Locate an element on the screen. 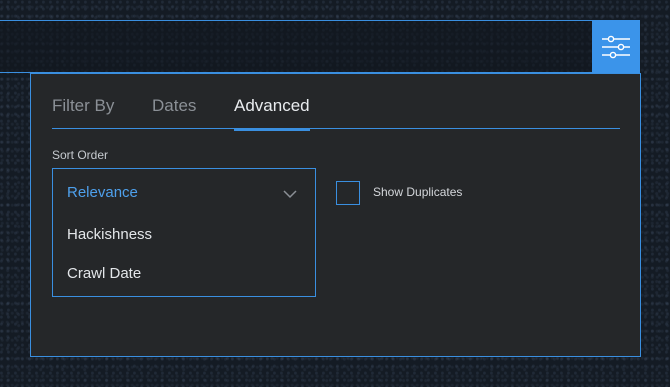  sort-option-crawl-date: Crawl Date is located at coordinates (104, 273).